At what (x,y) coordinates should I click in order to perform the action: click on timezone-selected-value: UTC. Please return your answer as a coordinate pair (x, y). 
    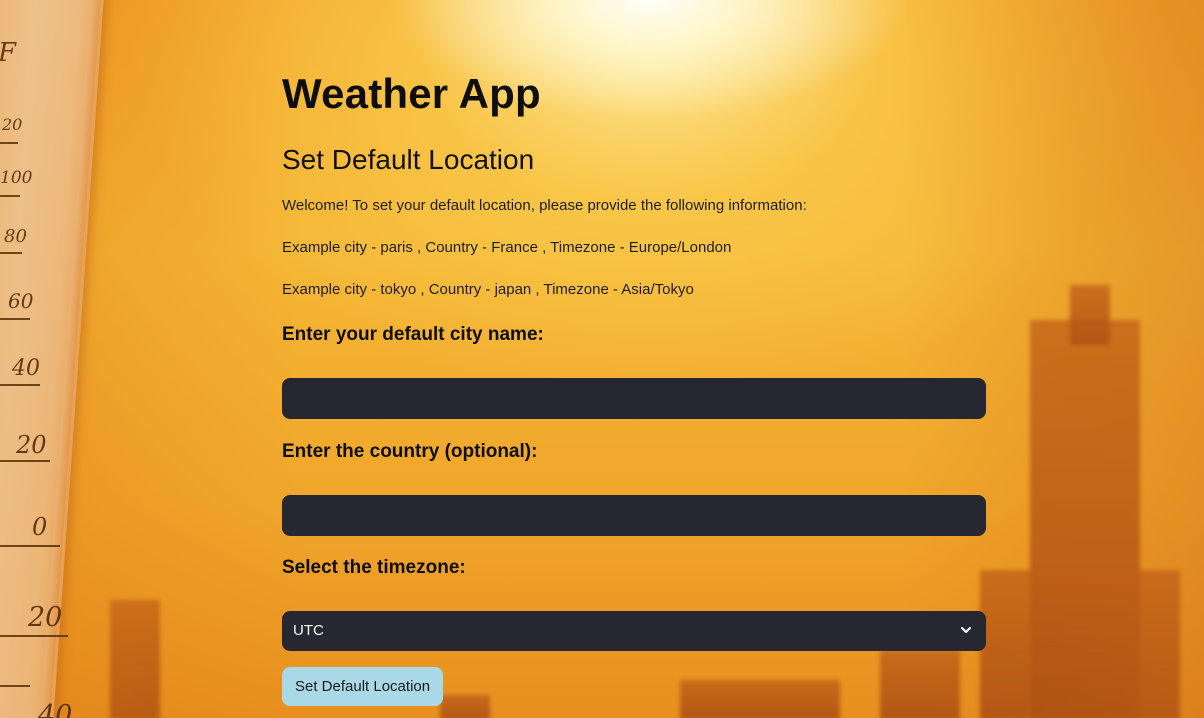
    Looking at the image, I should click on (308, 630).